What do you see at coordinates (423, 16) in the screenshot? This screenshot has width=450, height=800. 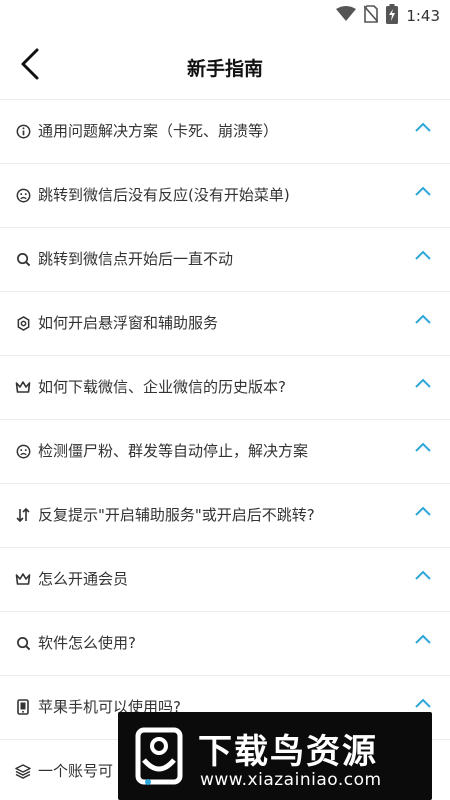 I see `status-time: 1:43` at bounding box center [423, 16].